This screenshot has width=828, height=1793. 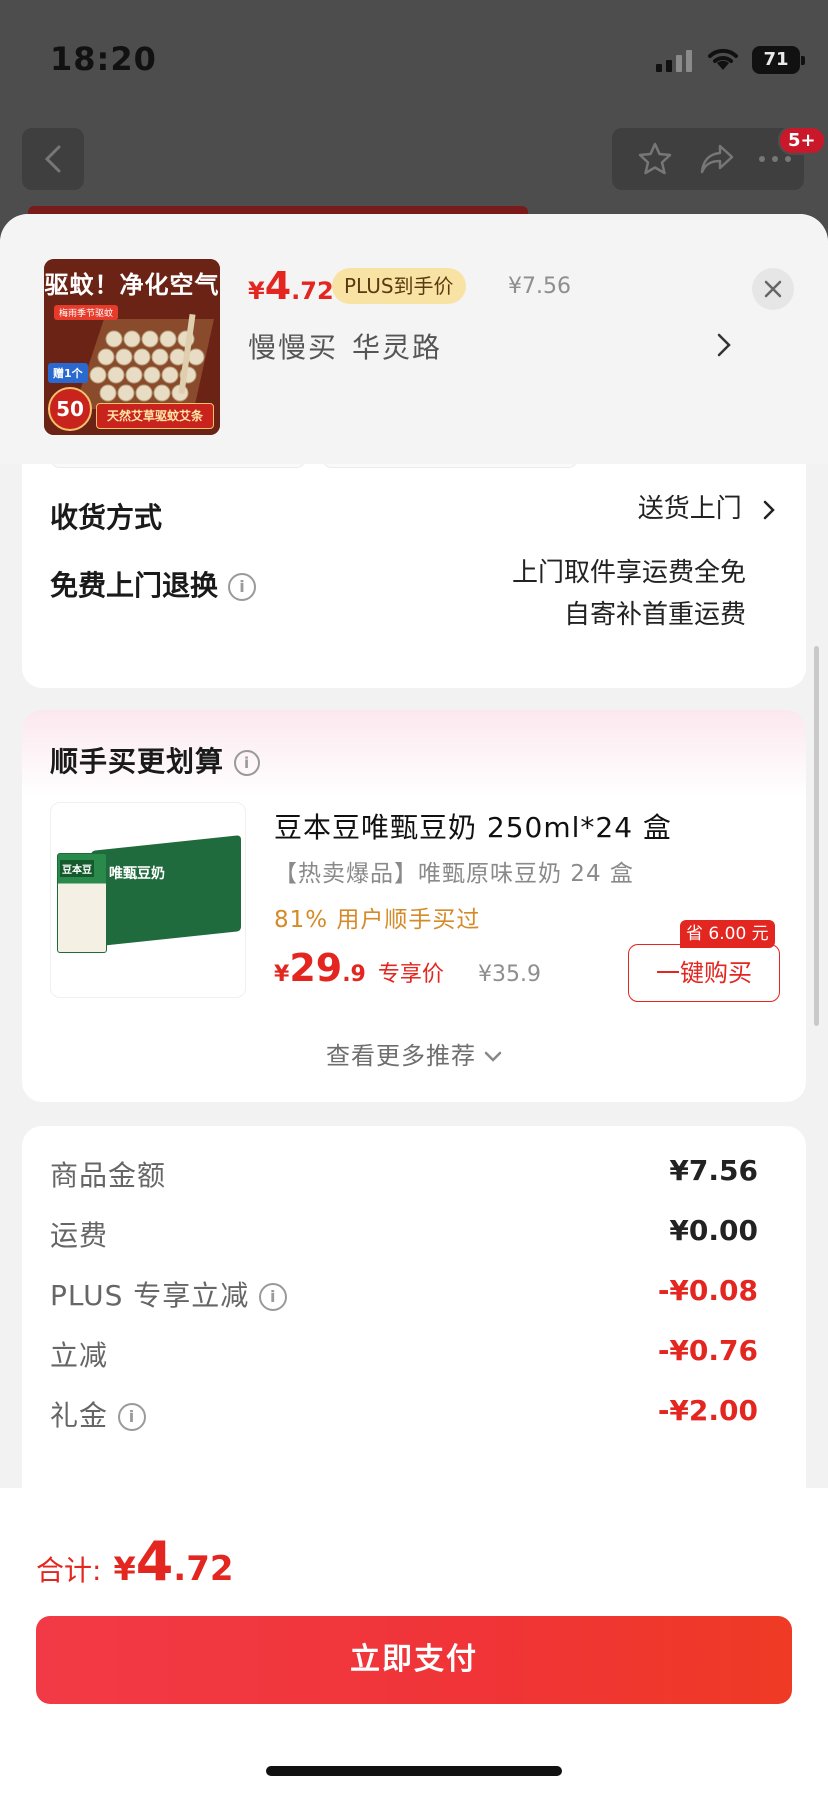 What do you see at coordinates (68, 373) in the screenshot?
I see `thumbnail-gift-tag: 赠1个` at bounding box center [68, 373].